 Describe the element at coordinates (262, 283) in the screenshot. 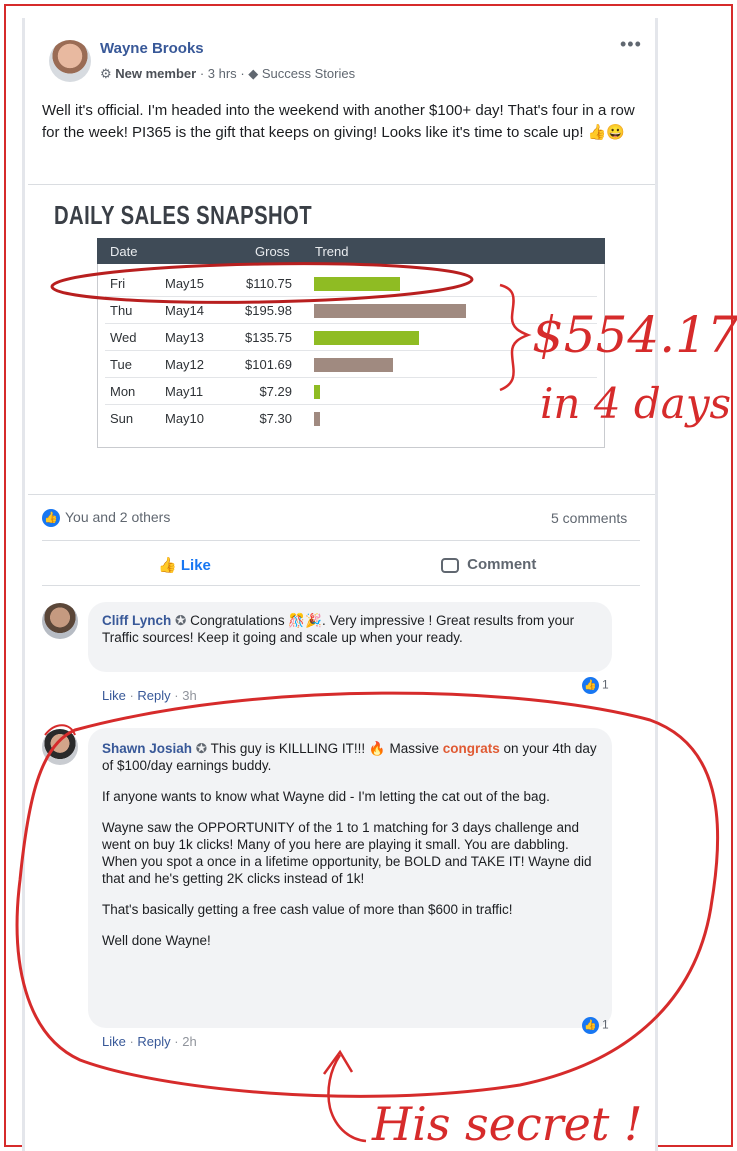

I see `fri-row-circle` at that location.